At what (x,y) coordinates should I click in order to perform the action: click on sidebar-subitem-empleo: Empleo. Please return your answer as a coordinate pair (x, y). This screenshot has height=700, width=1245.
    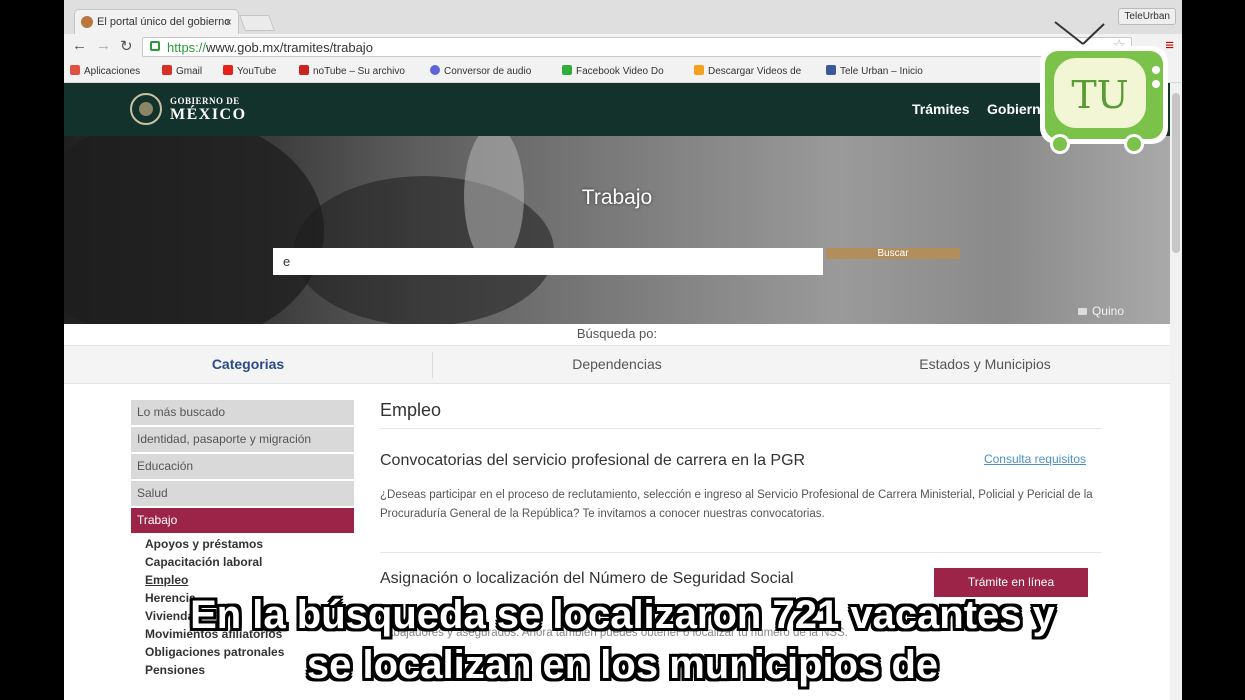
    Looking at the image, I should click on (242, 580).